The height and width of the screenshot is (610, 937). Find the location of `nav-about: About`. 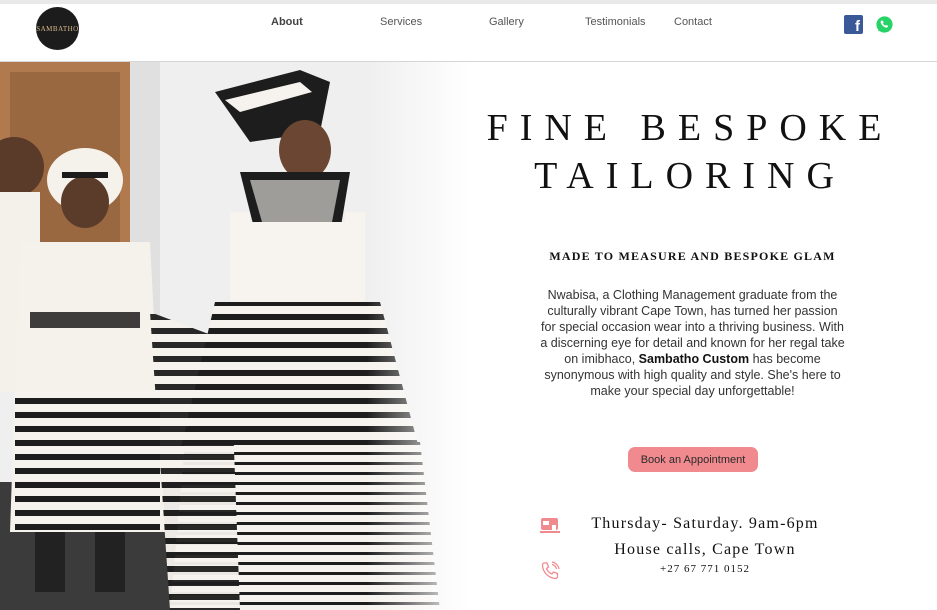

nav-about: About is located at coordinates (287, 22).